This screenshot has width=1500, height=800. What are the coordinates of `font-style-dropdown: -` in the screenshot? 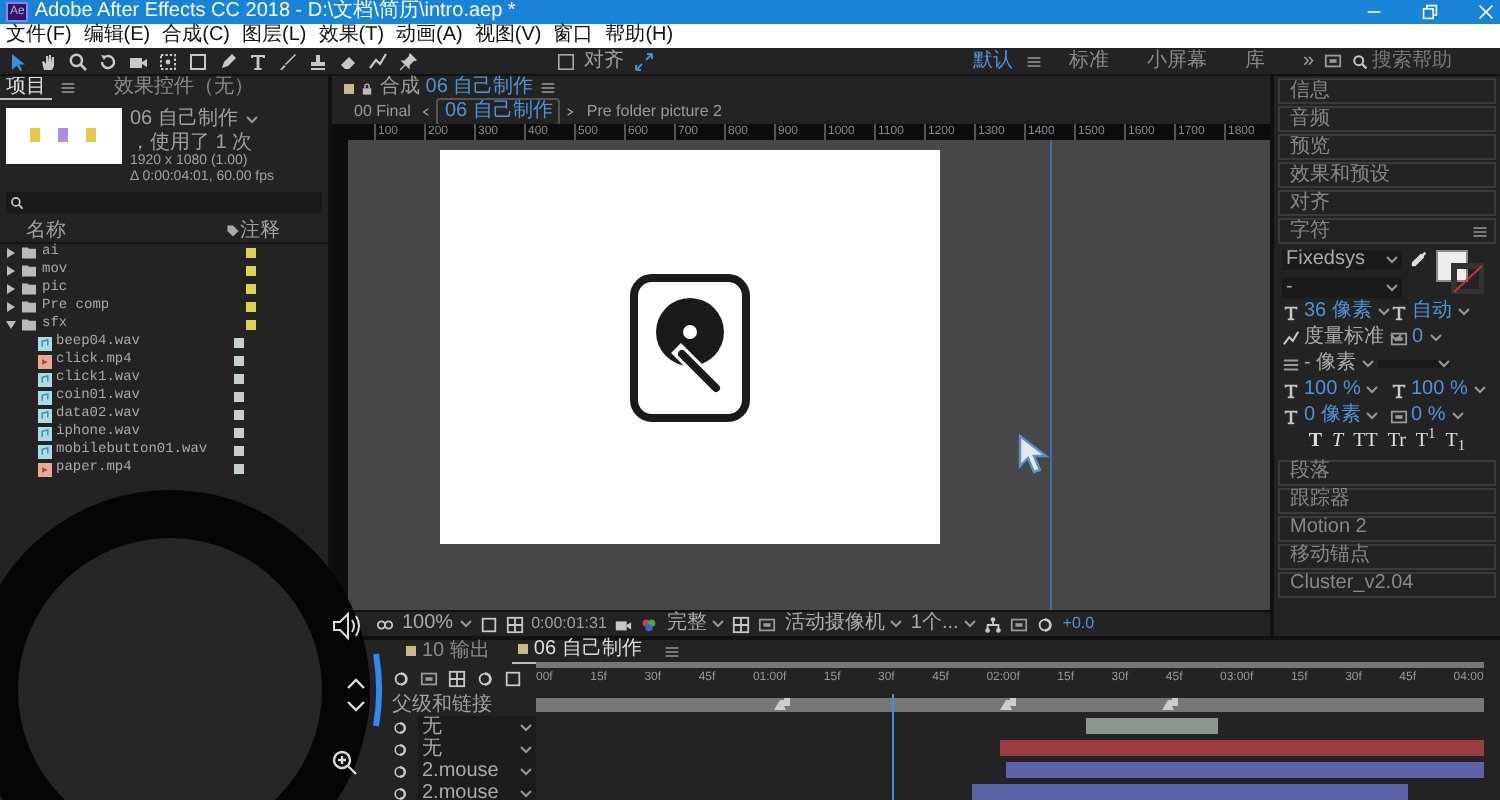 It's located at (1342, 288).